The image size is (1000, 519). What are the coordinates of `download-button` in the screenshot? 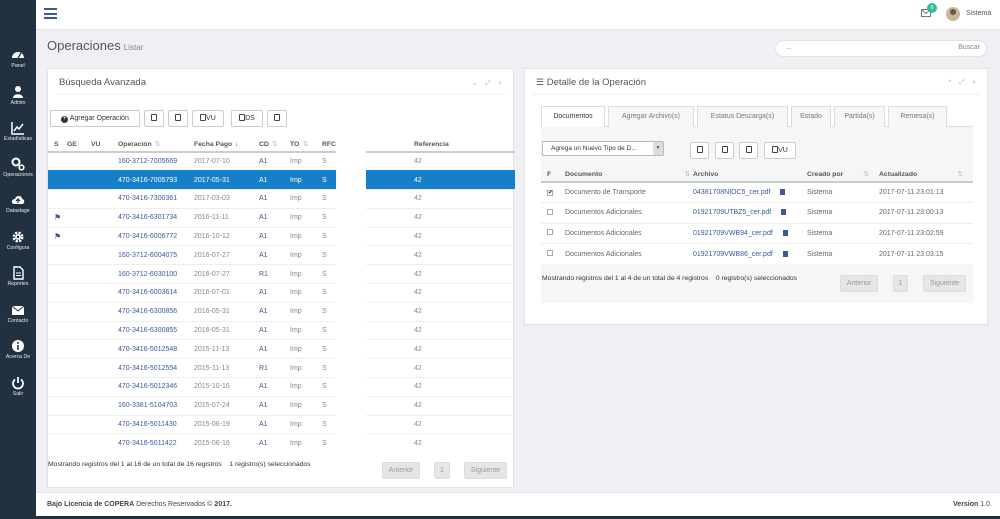 It's located at (277, 118).